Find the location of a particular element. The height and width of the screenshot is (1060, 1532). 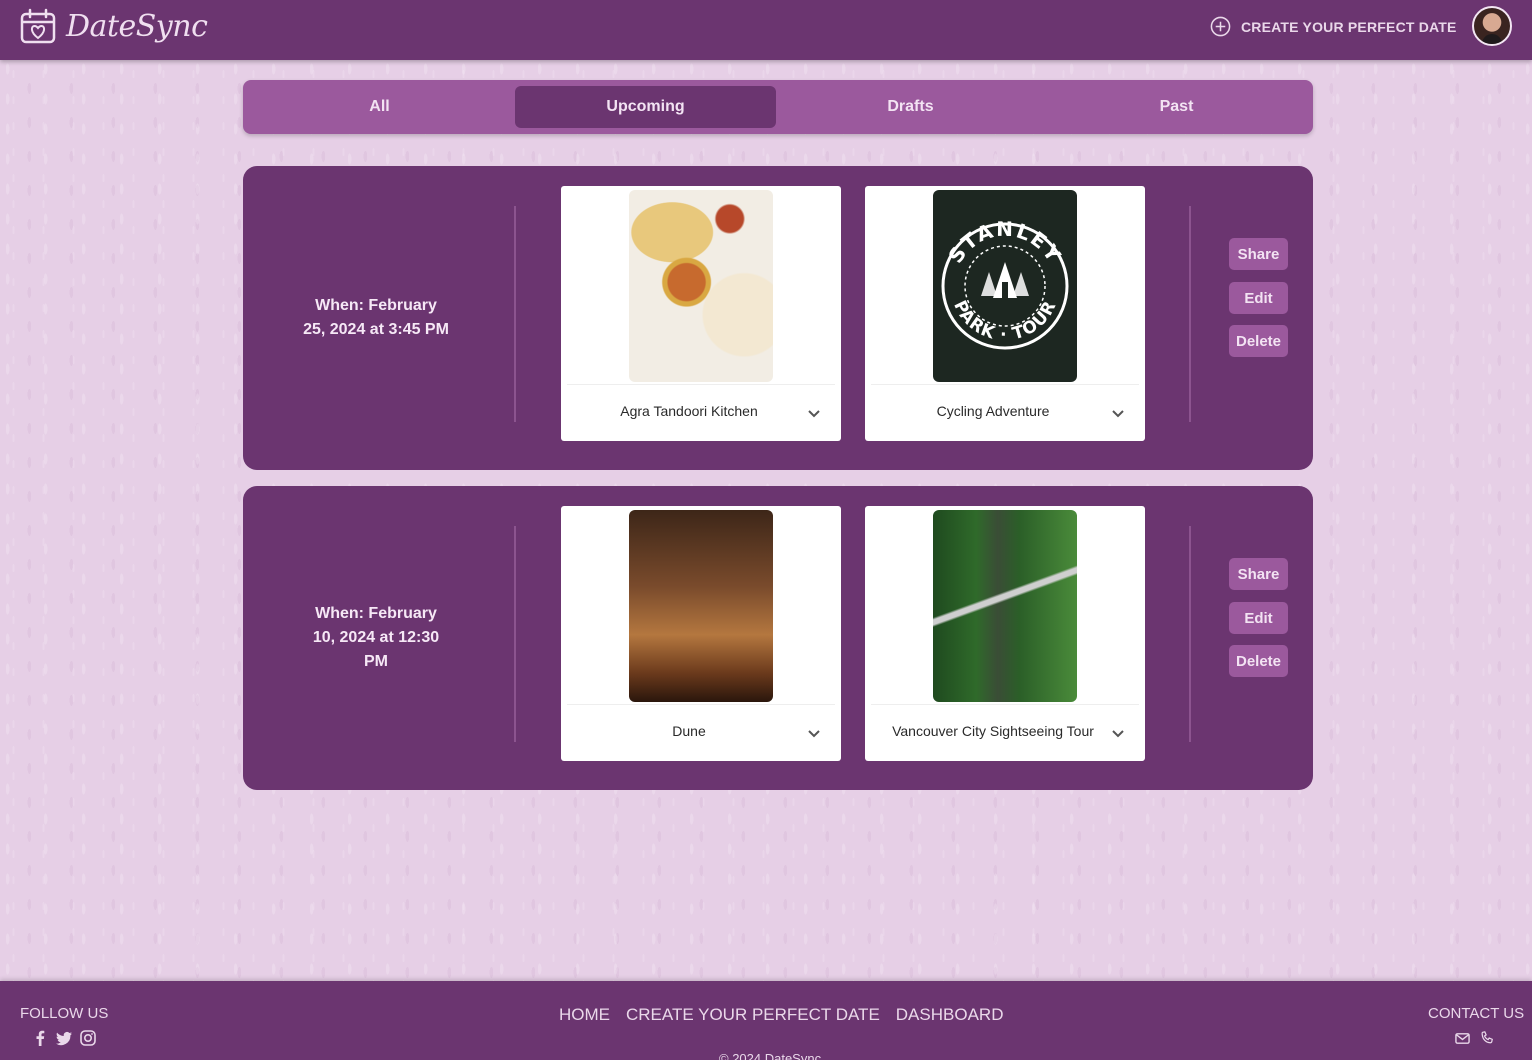

activity-name: Vancouver City Sightseeing Tour is located at coordinates (993, 731).